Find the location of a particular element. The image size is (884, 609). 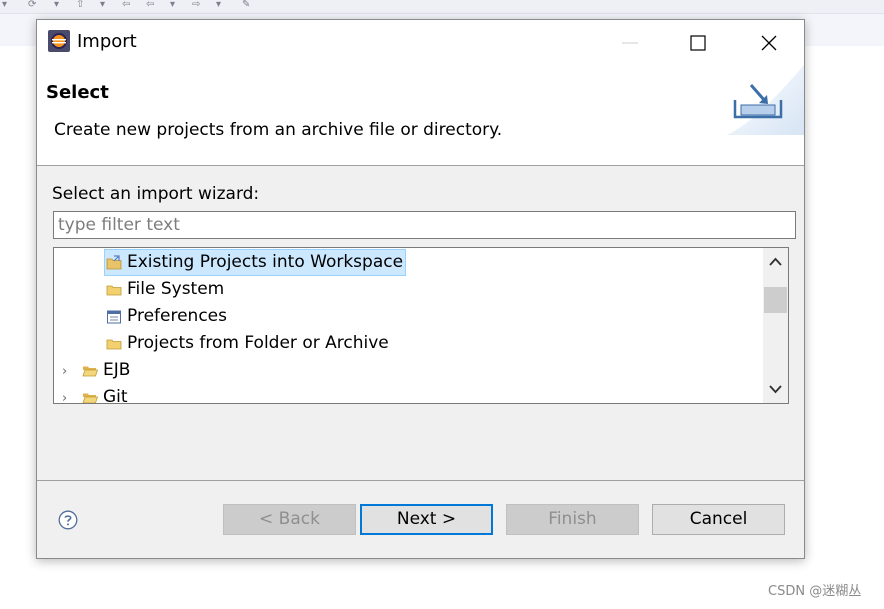

tree-item-label: Existing Projects into Workspace is located at coordinates (265, 262).